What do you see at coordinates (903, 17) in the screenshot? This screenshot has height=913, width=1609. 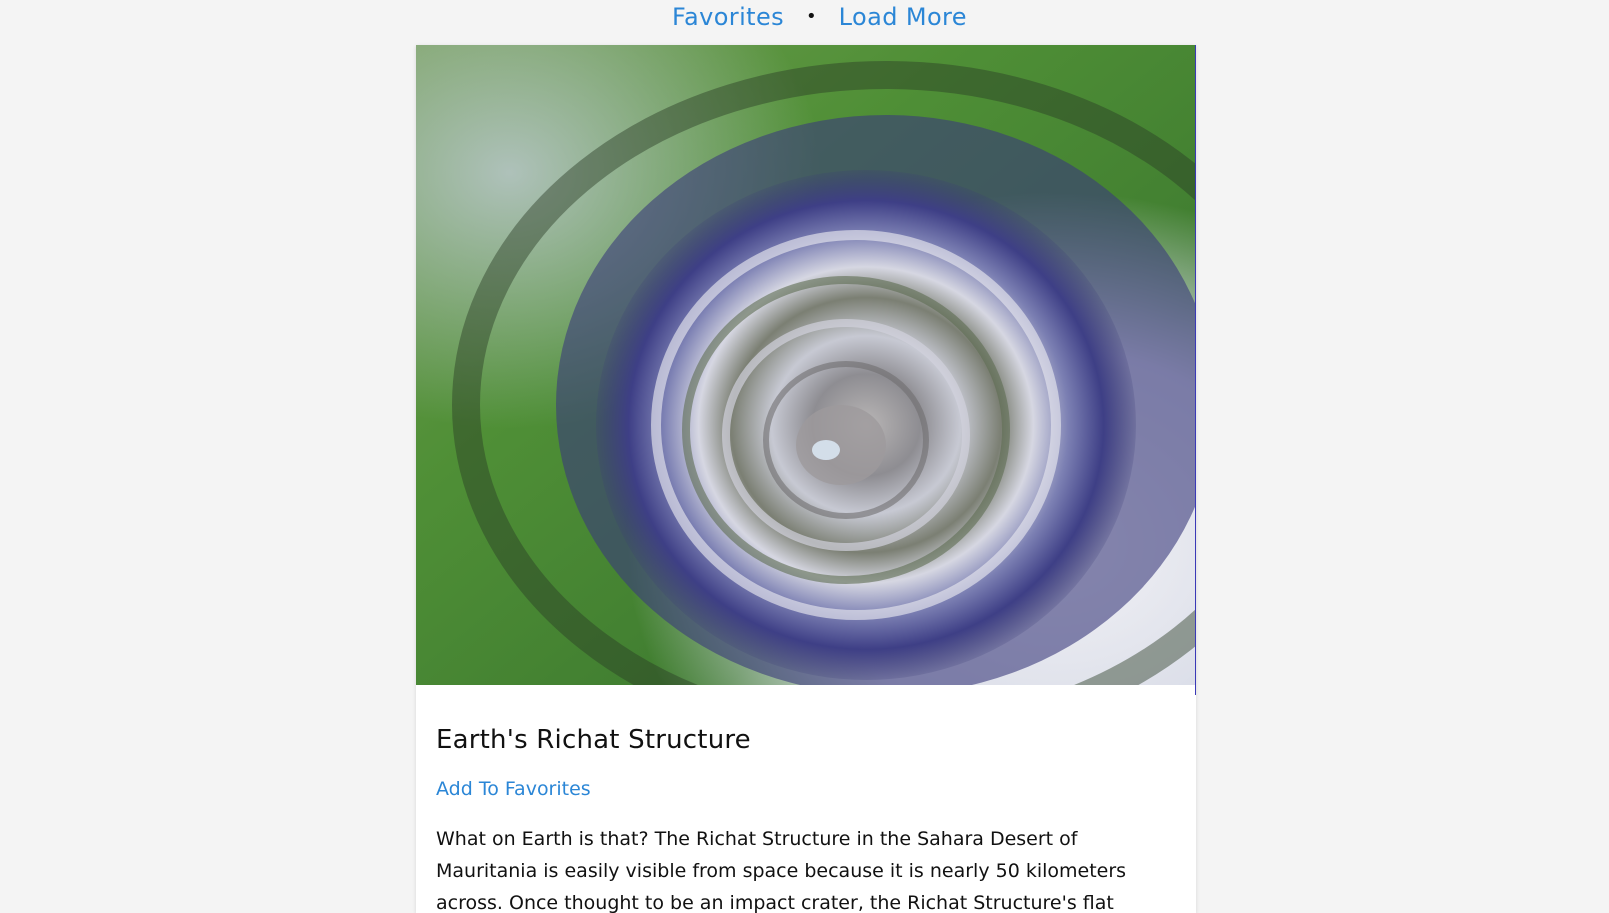 I see `load-more-link: Load More` at bounding box center [903, 17].